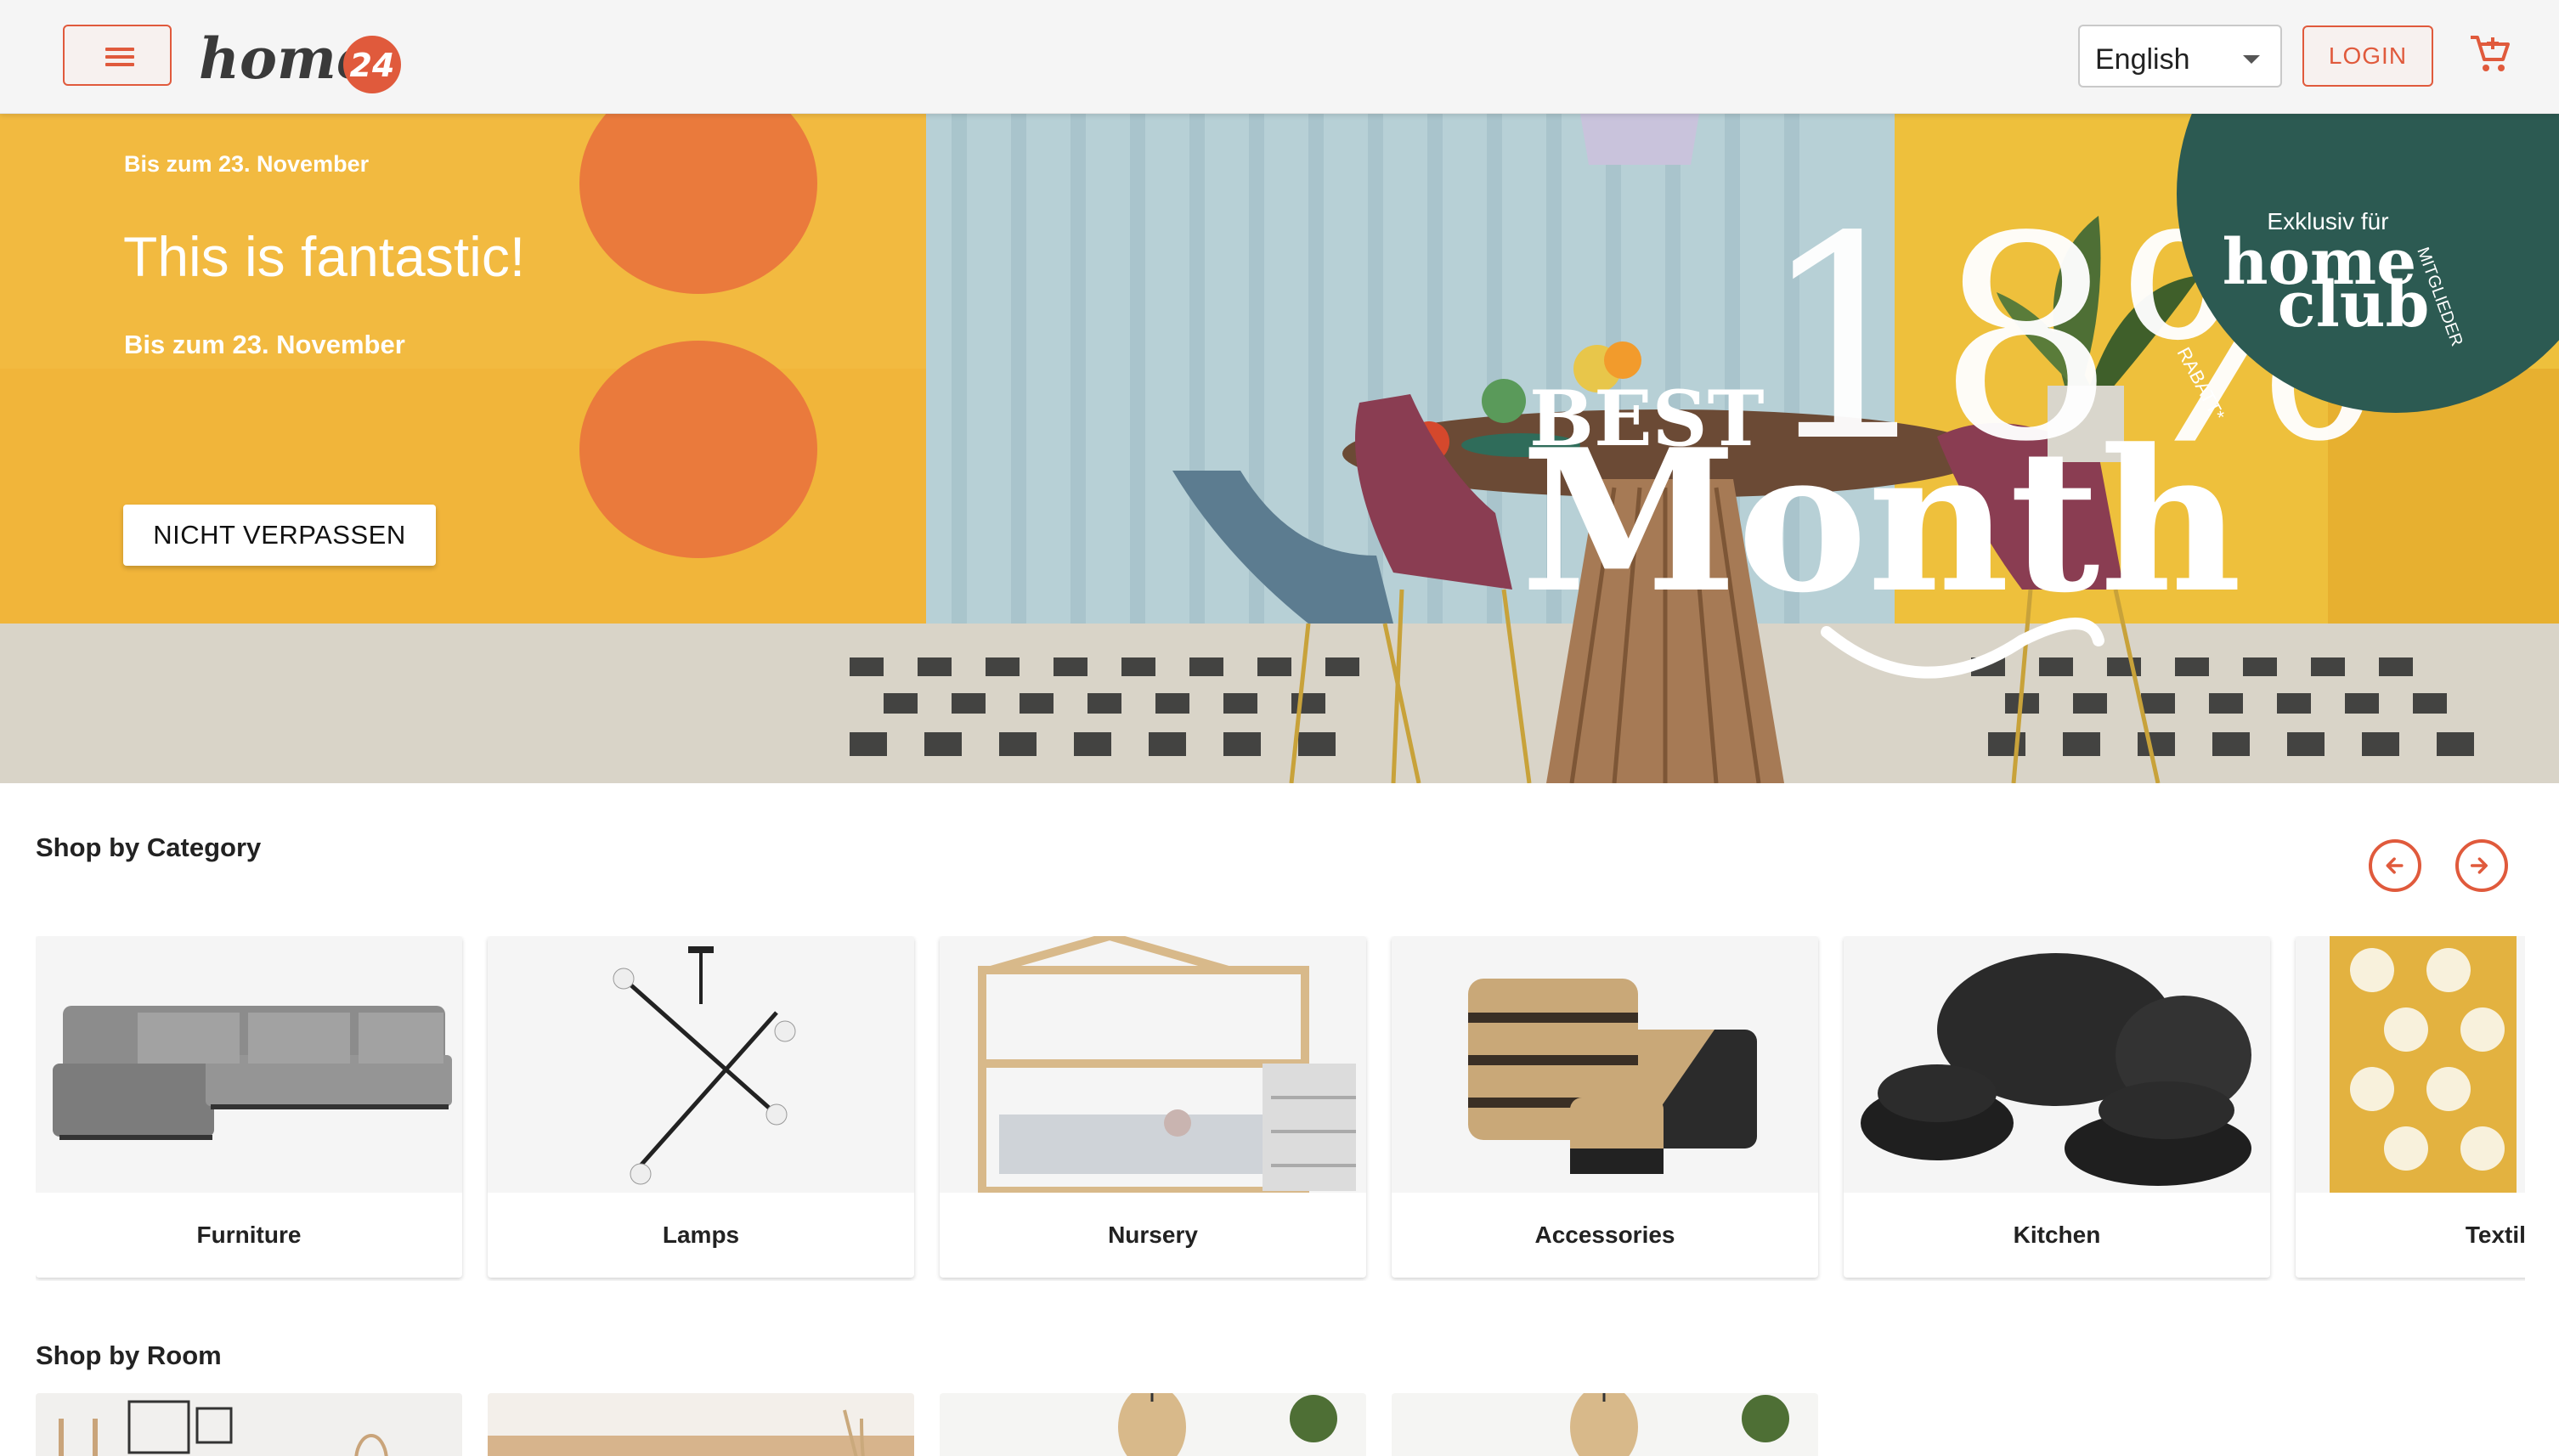 This screenshot has height=1456, width=2559. What do you see at coordinates (2411, 1064) in the screenshot?
I see `category-image-textile` at bounding box center [2411, 1064].